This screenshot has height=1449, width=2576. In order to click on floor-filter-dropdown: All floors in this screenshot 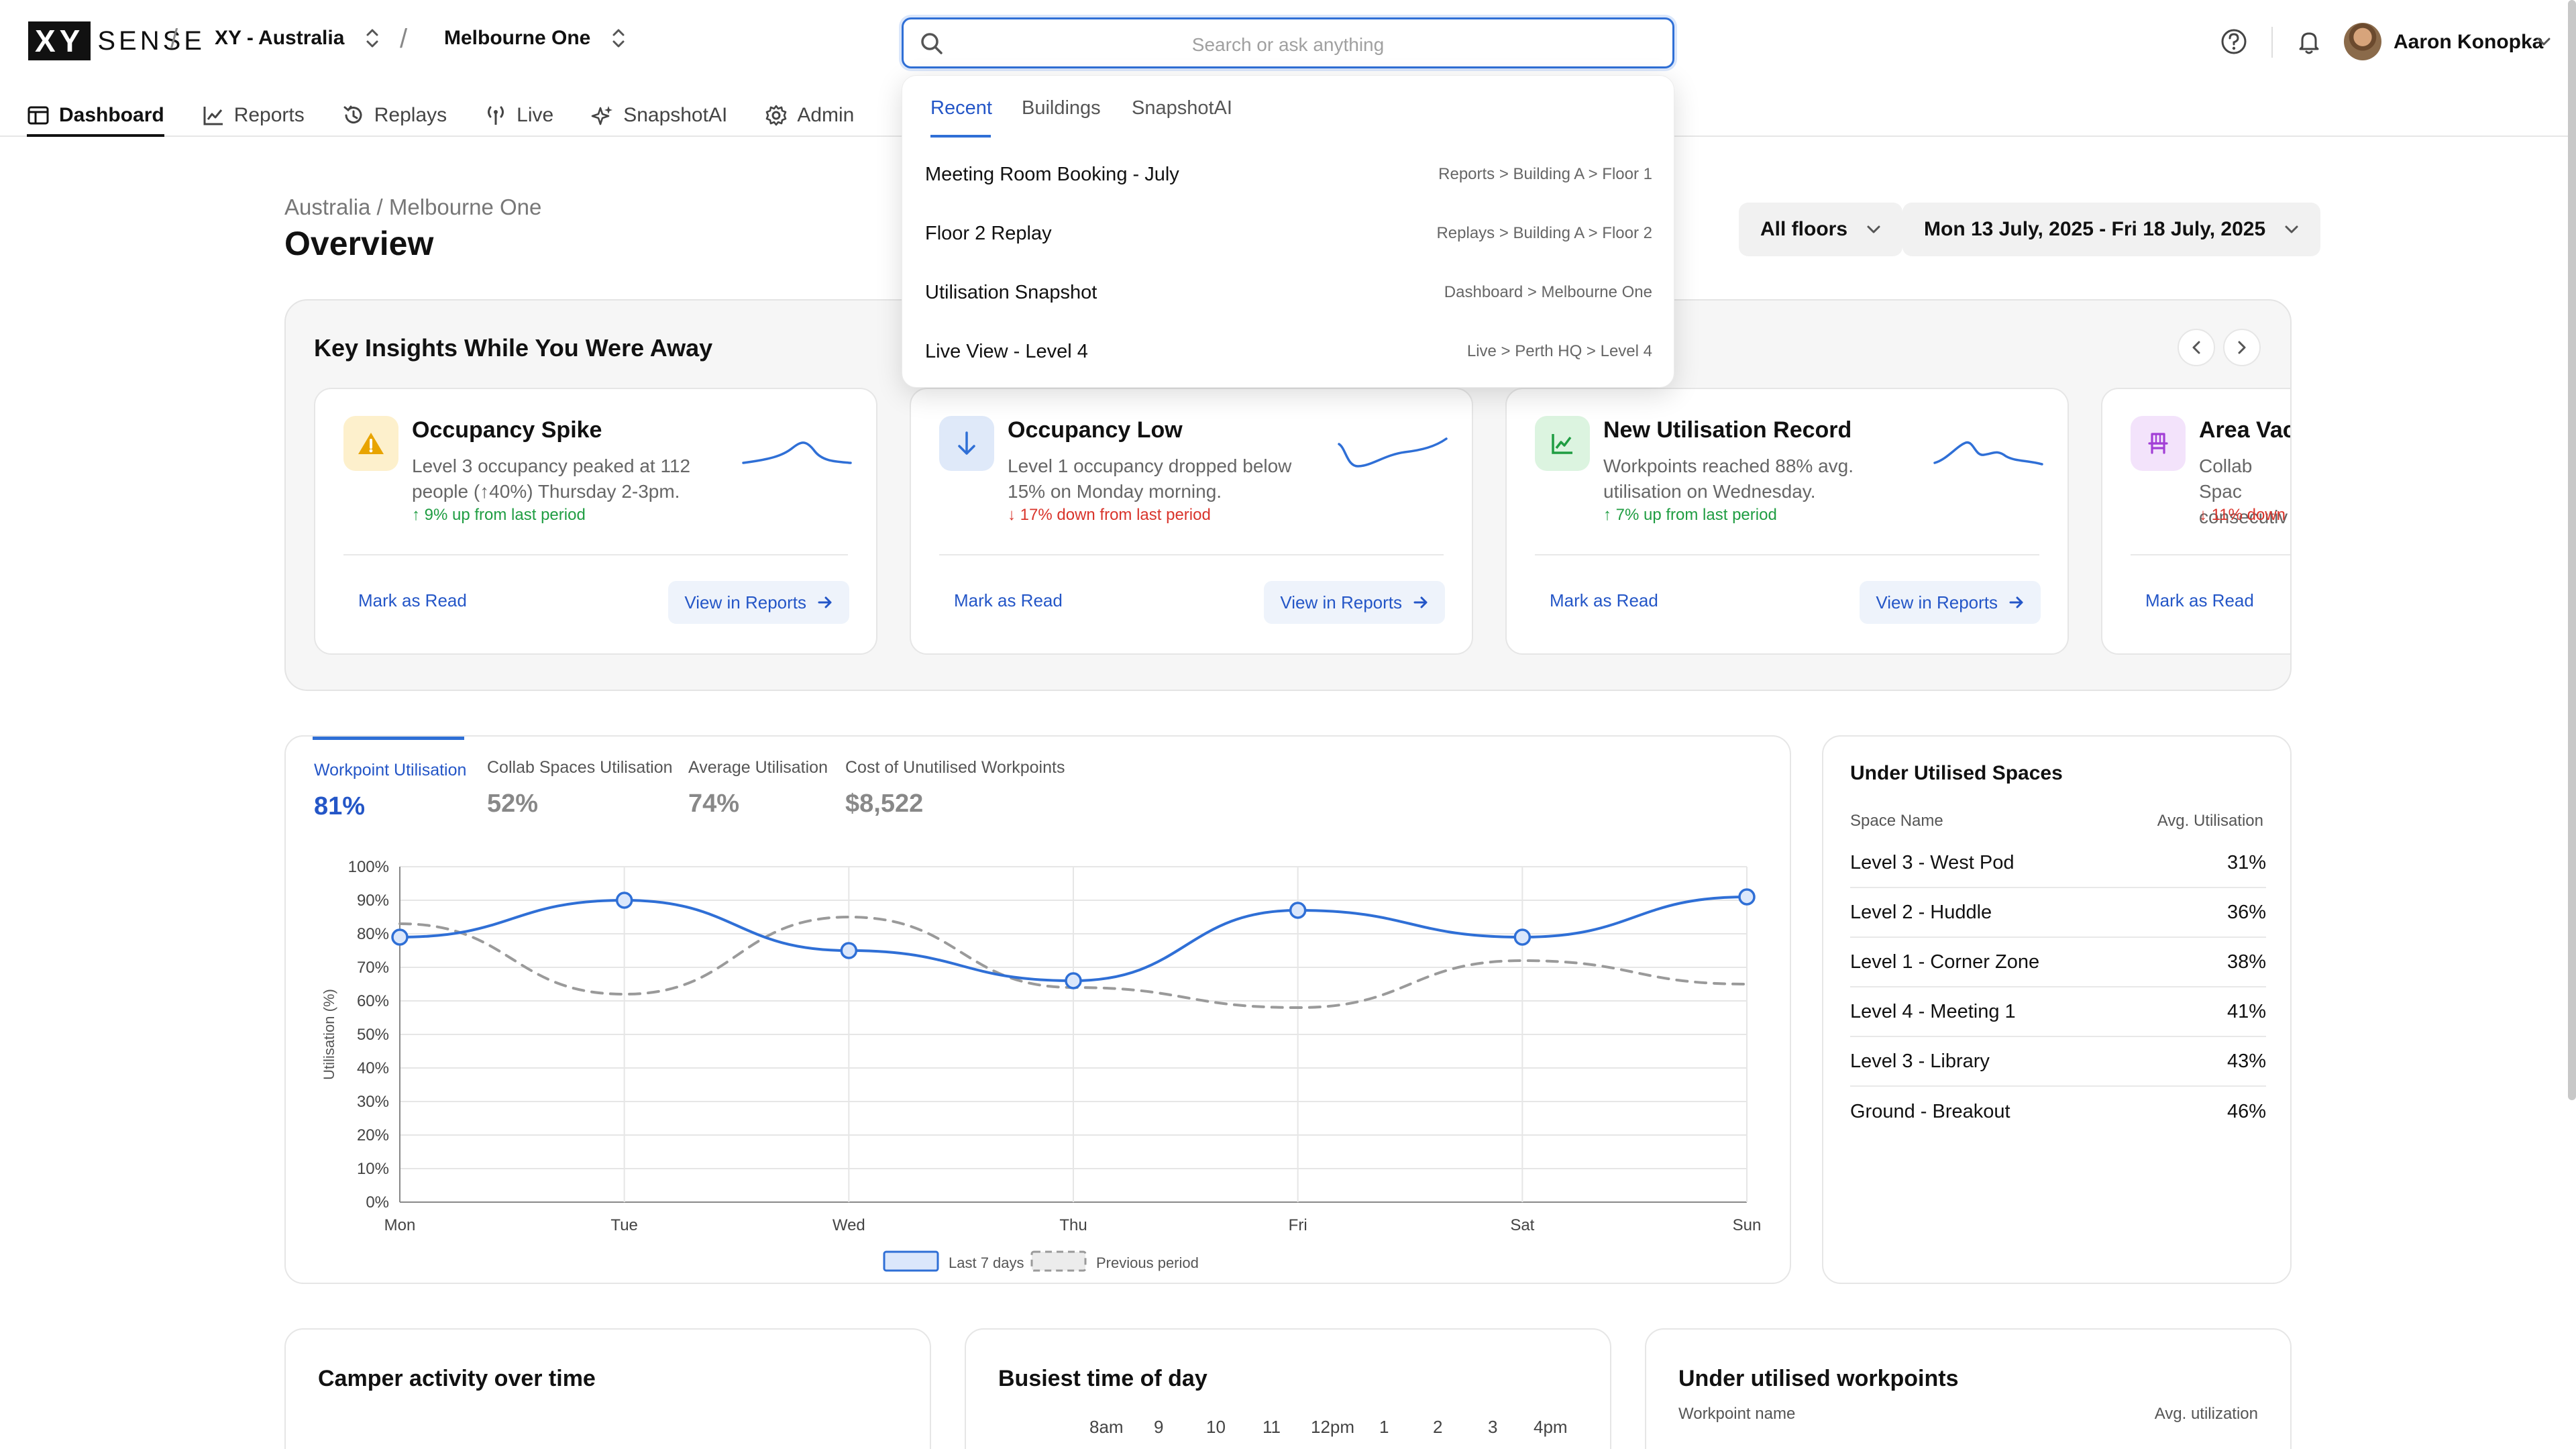, I will do `click(1821, 229)`.